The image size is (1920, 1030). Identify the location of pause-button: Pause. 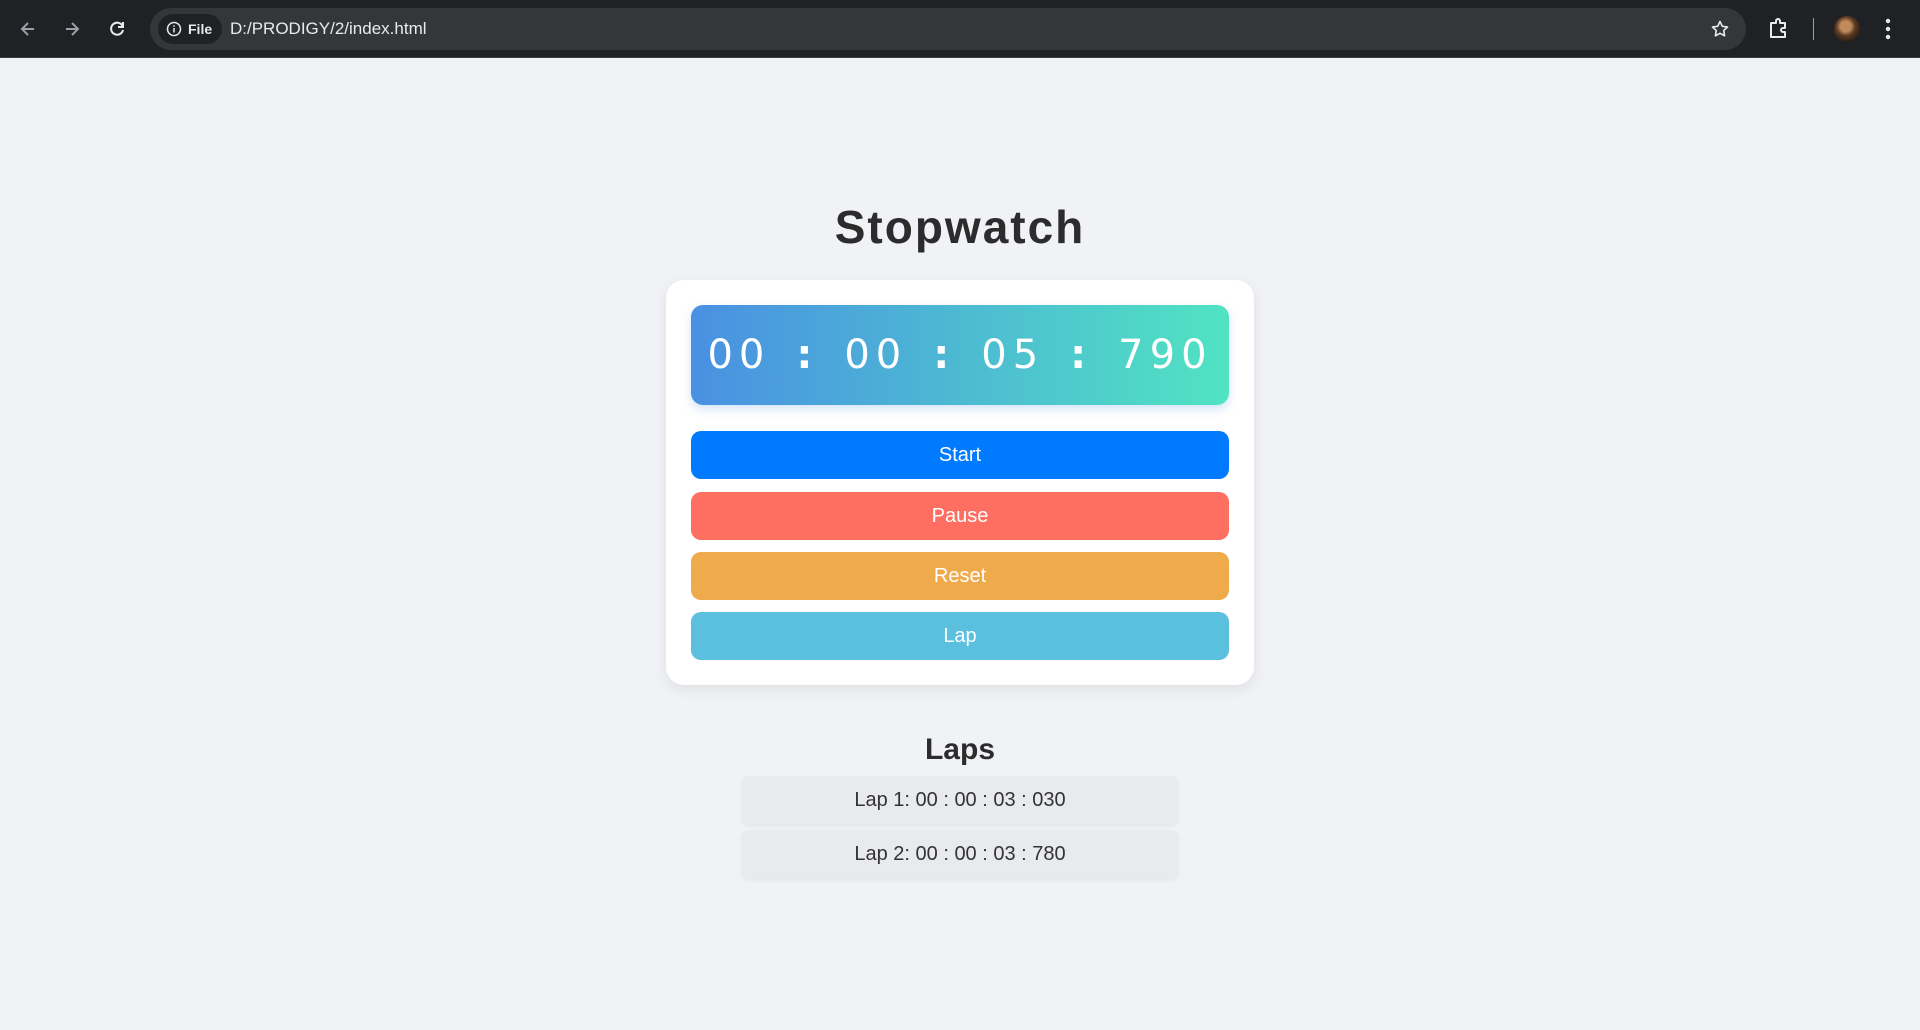
(960, 516).